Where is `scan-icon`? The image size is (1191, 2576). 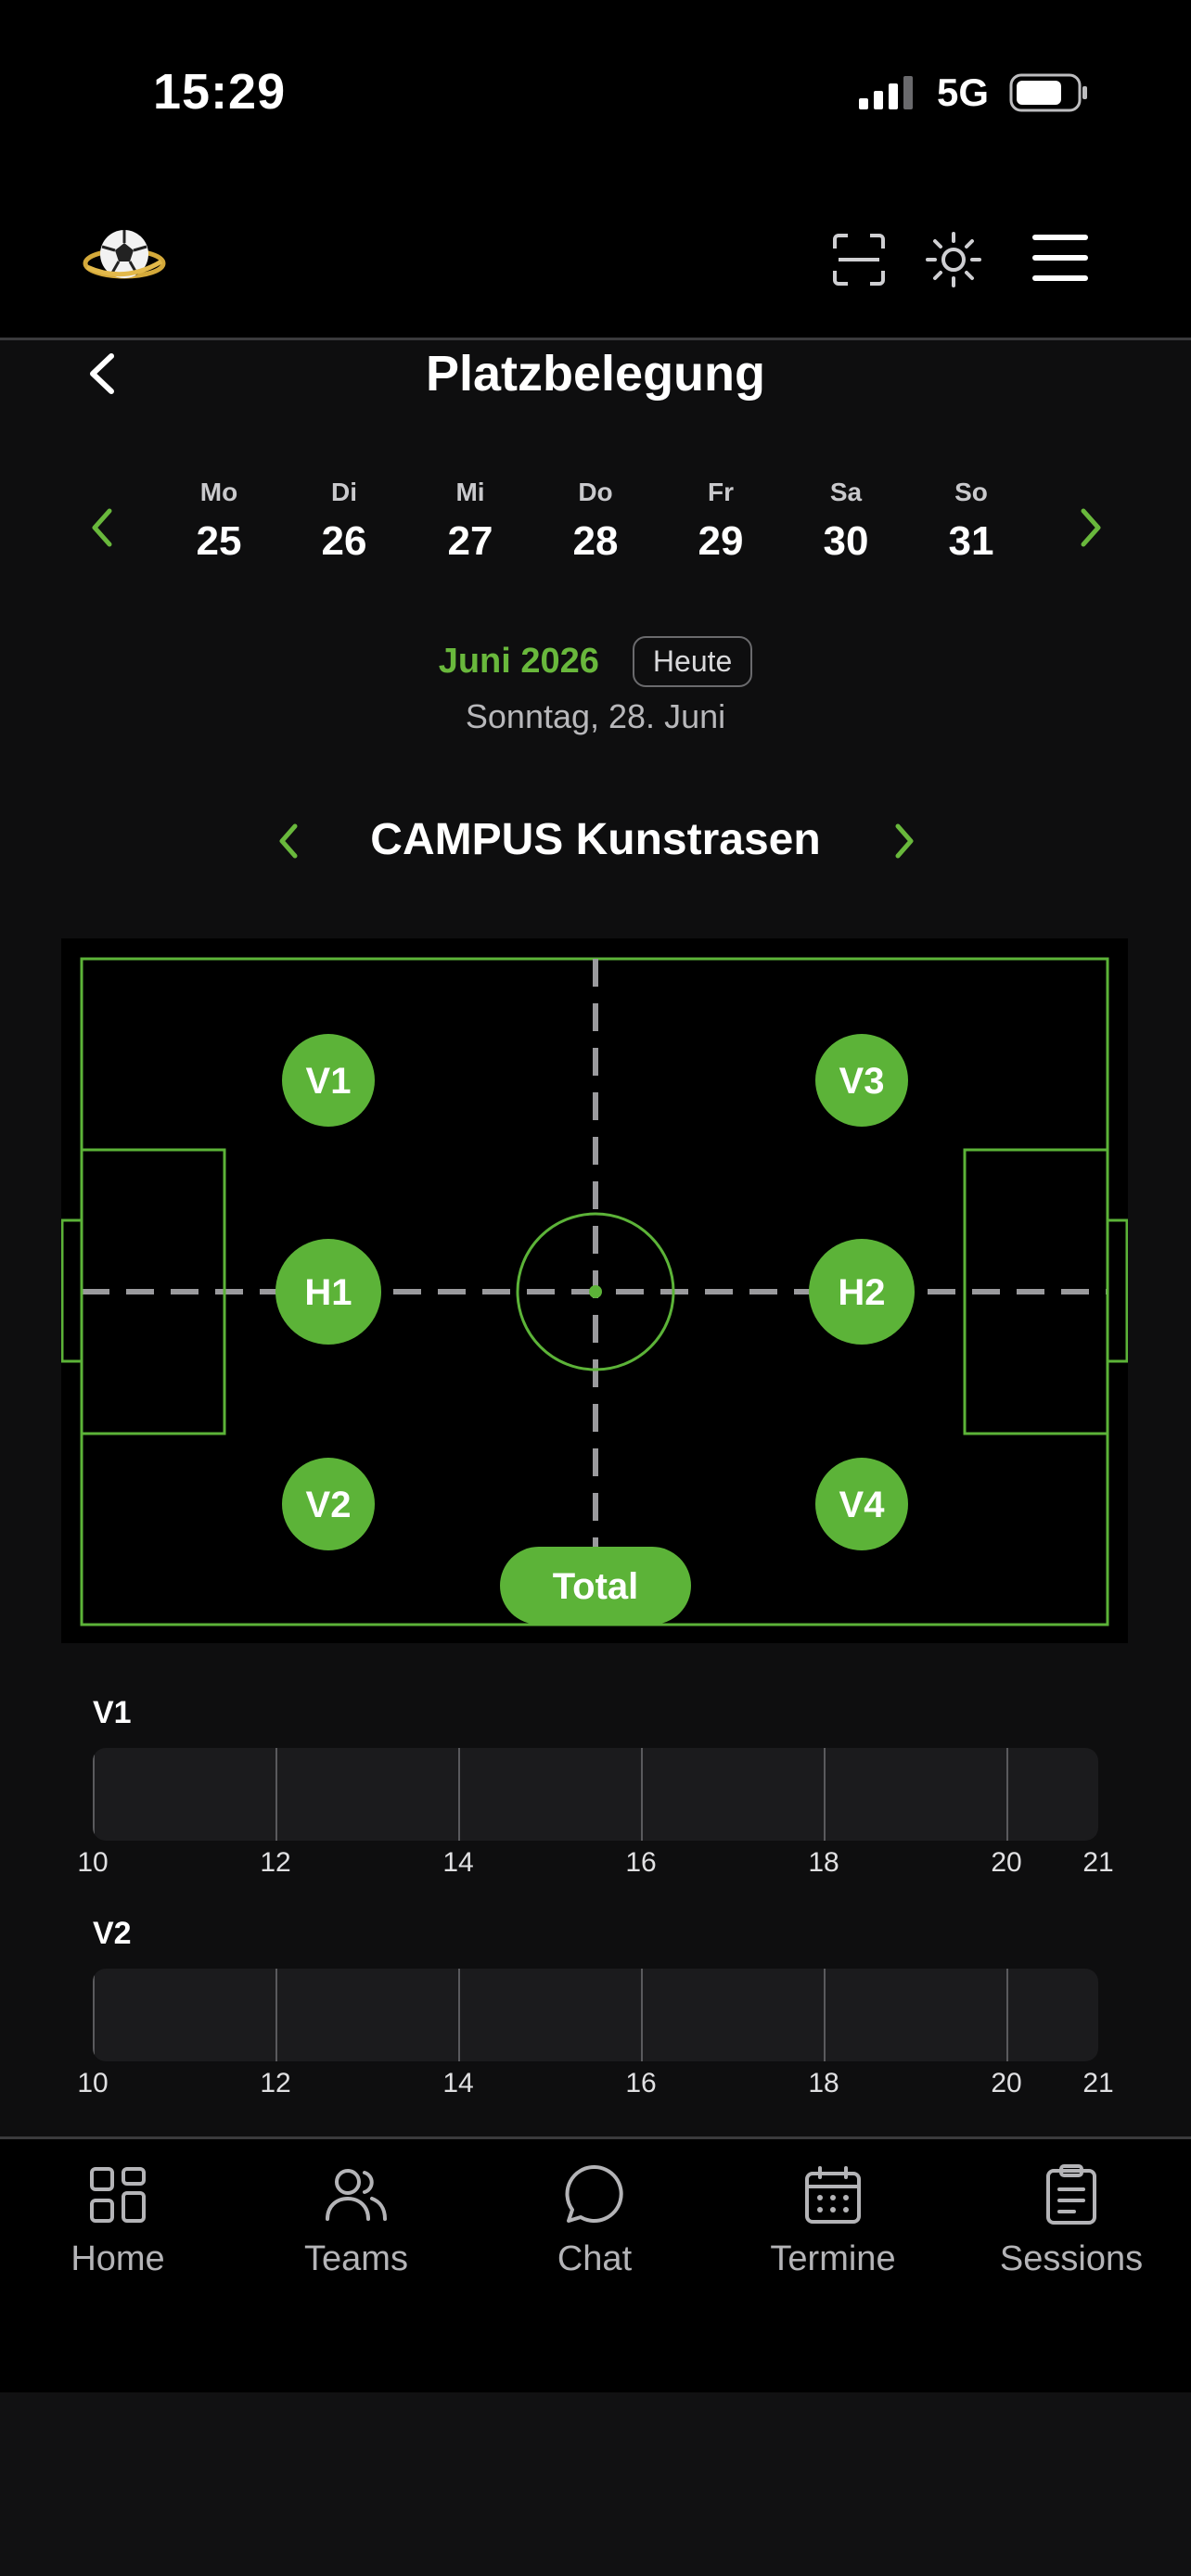
scan-icon is located at coordinates (859, 259).